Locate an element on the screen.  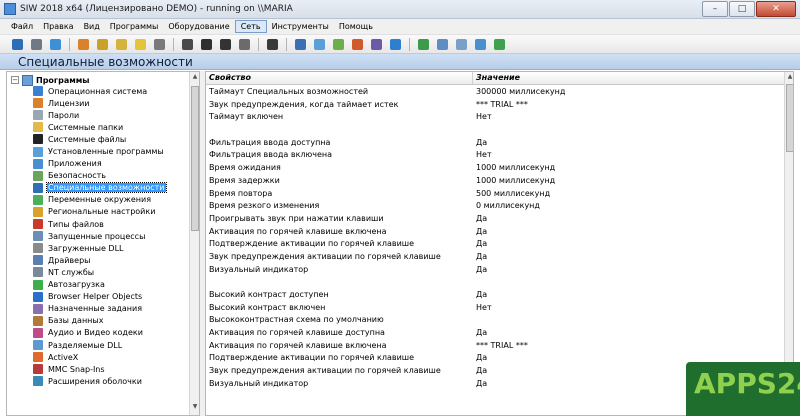
menu-item: Программы is located at coordinates (134, 26).